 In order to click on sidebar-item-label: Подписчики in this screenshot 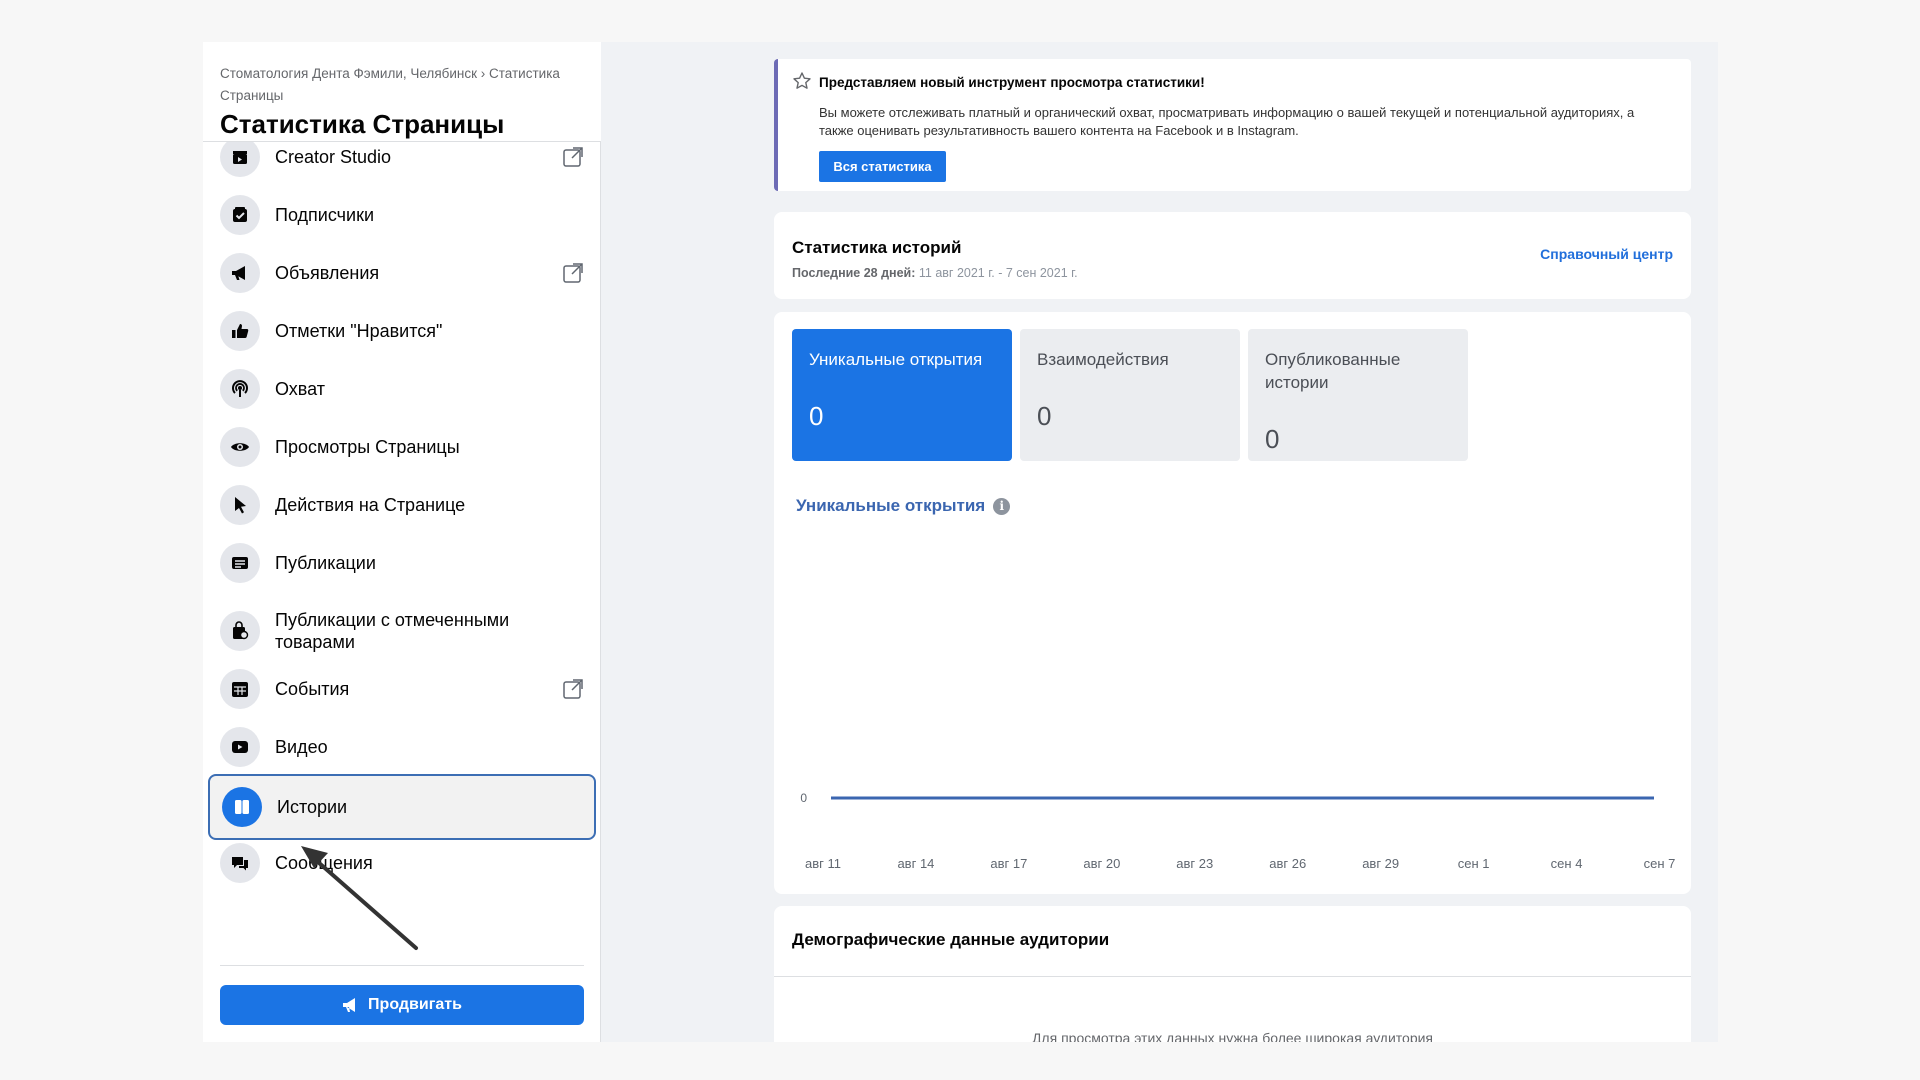, I will do `click(325, 215)`.